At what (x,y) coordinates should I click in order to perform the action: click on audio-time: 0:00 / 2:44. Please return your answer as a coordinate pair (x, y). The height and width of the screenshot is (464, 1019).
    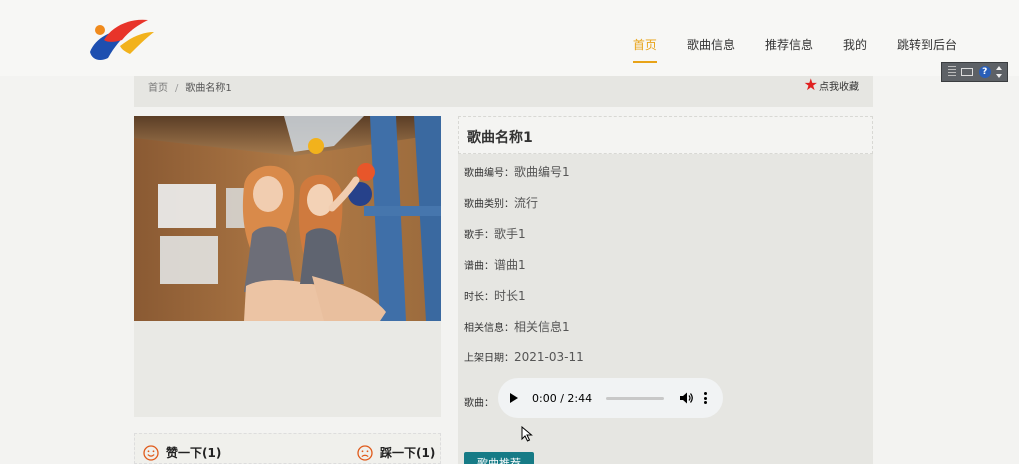
    Looking at the image, I should click on (562, 398).